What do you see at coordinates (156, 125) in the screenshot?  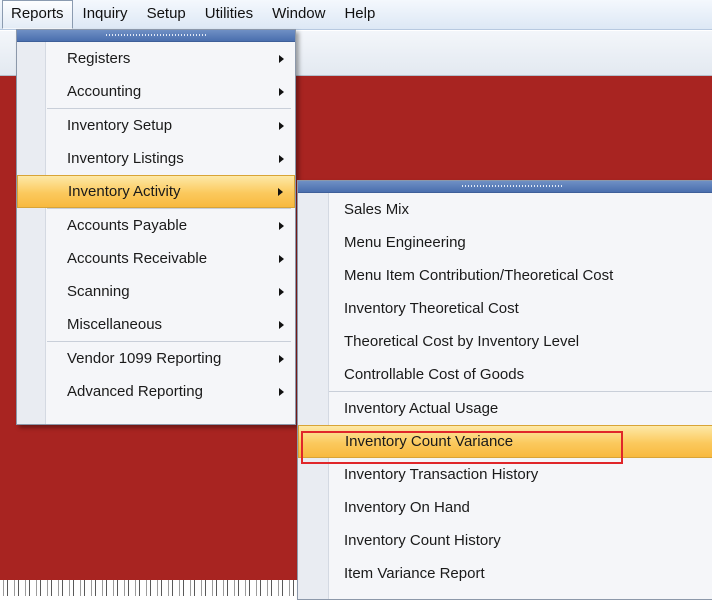 I see `menu-item-inventory-setup: Inventory Setup` at bounding box center [156, 125].